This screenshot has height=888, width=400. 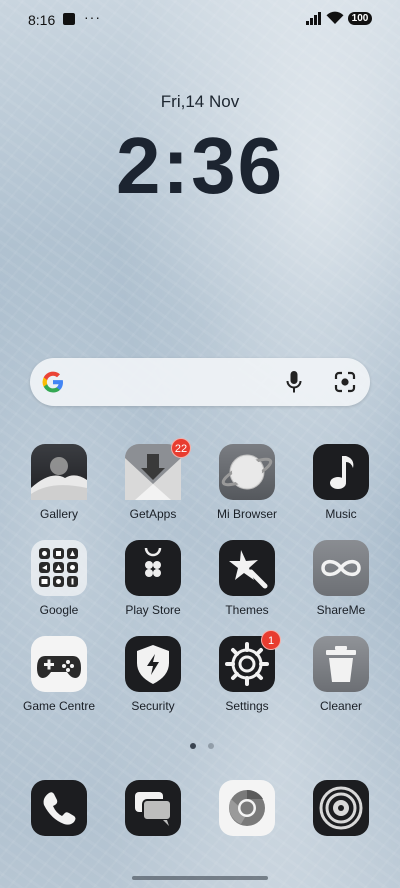 I want to click on gallery-icon, so click(x=59, y=472).